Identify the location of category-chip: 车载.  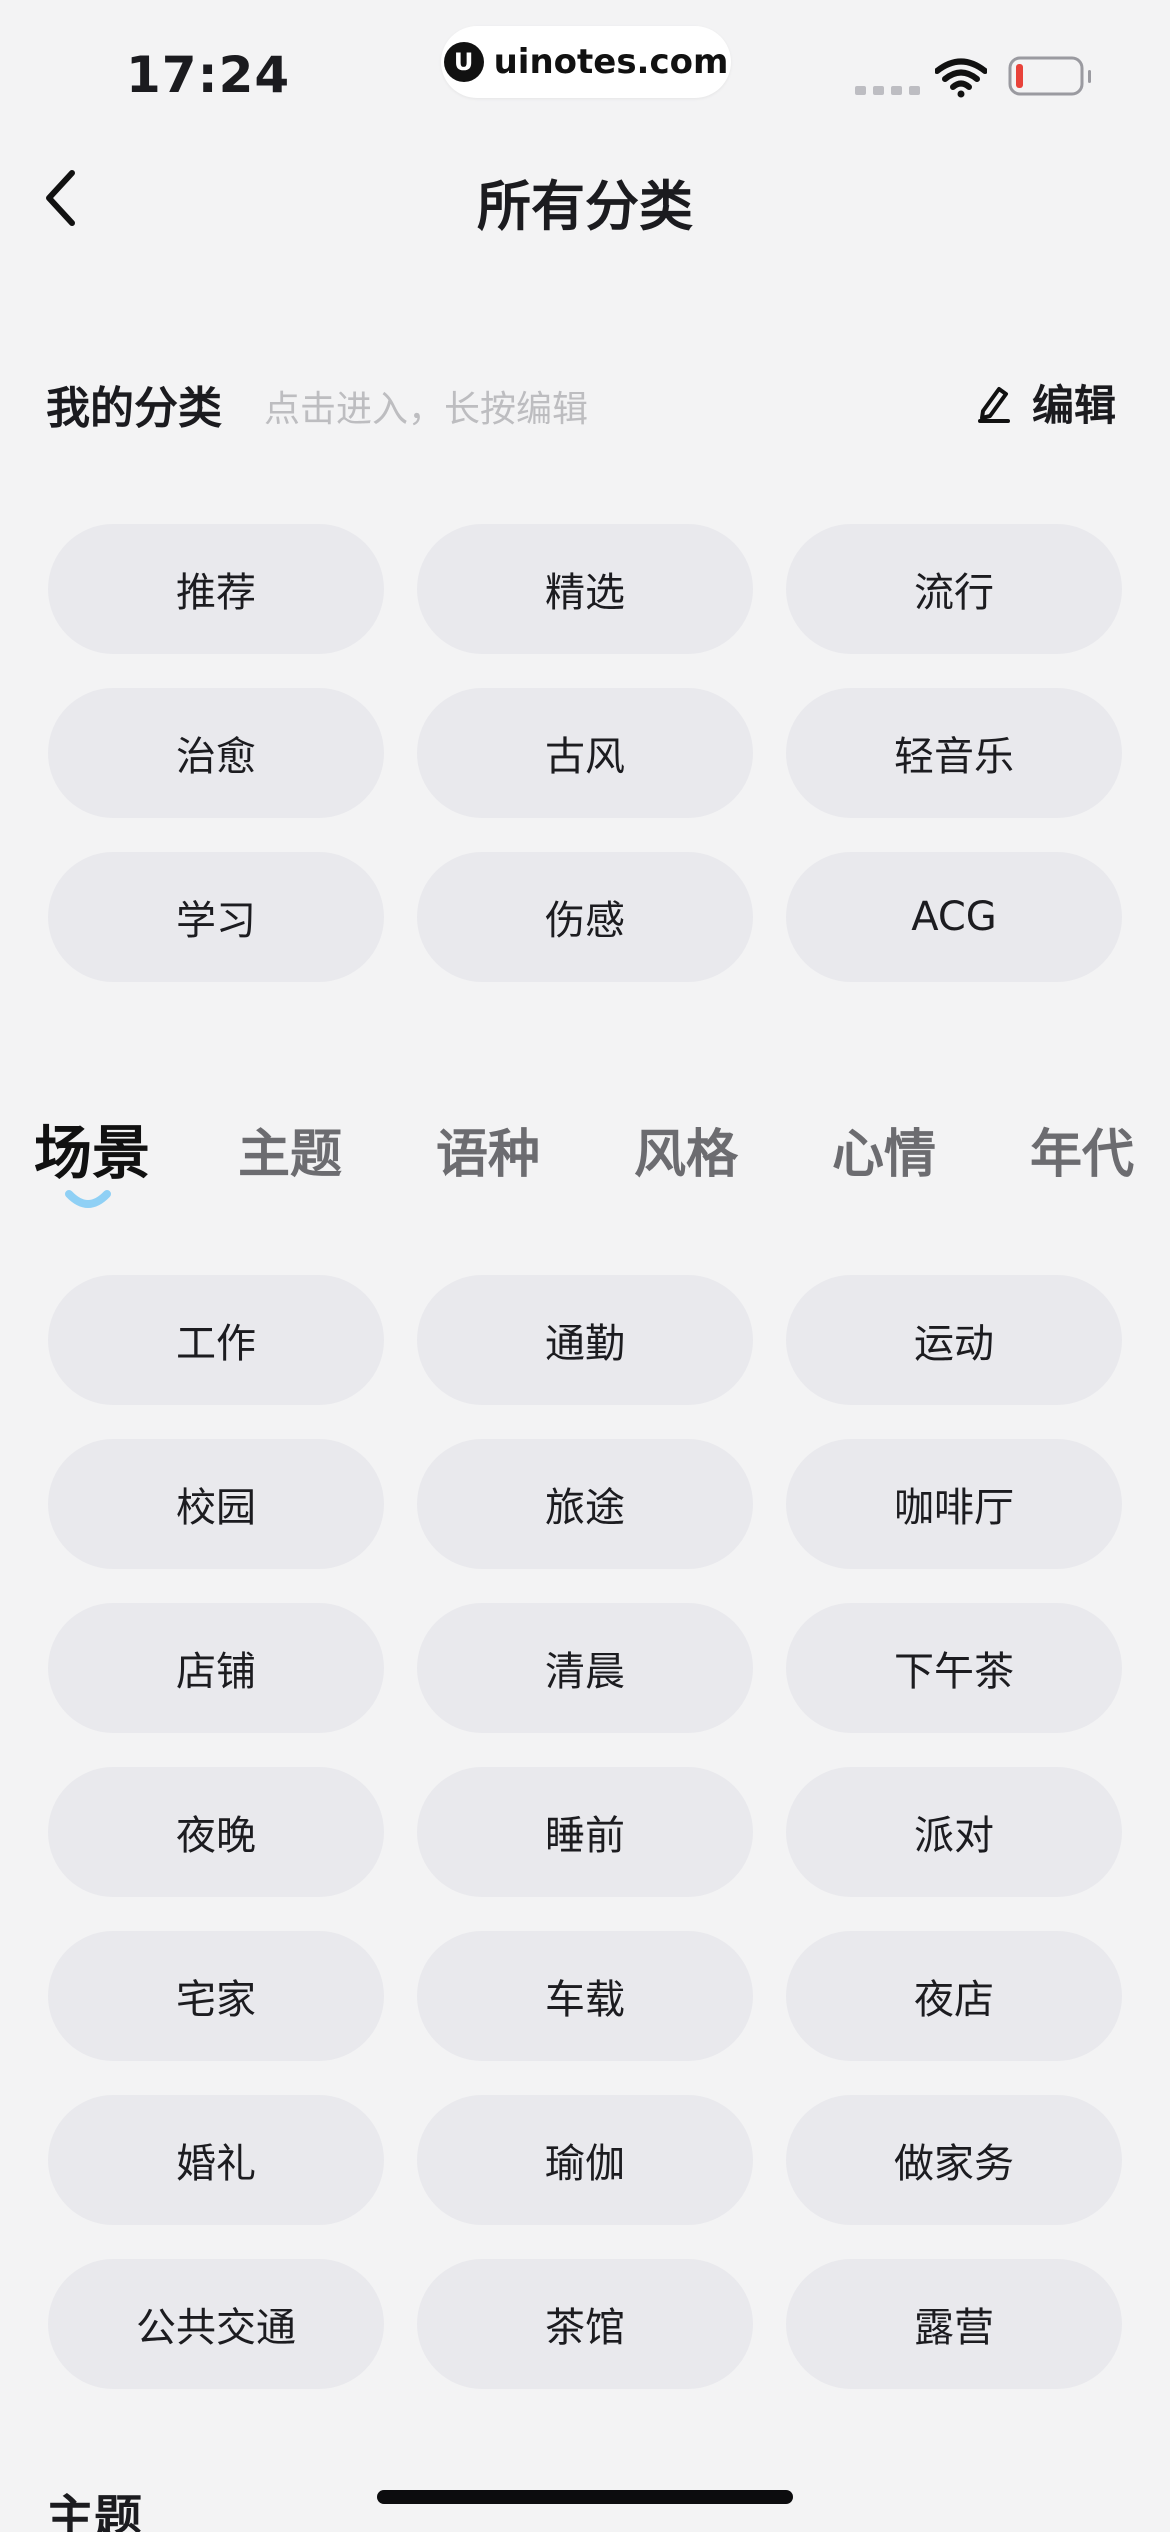
(585, 1996).